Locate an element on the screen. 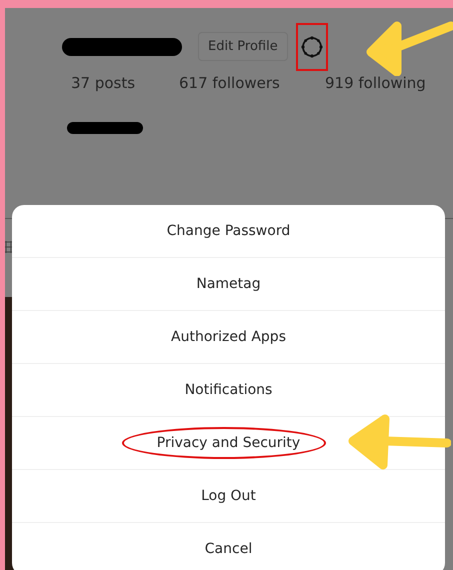 This screenshot has height=570, width=453. menu-item: Change Password is located at coordinates (228, 231).